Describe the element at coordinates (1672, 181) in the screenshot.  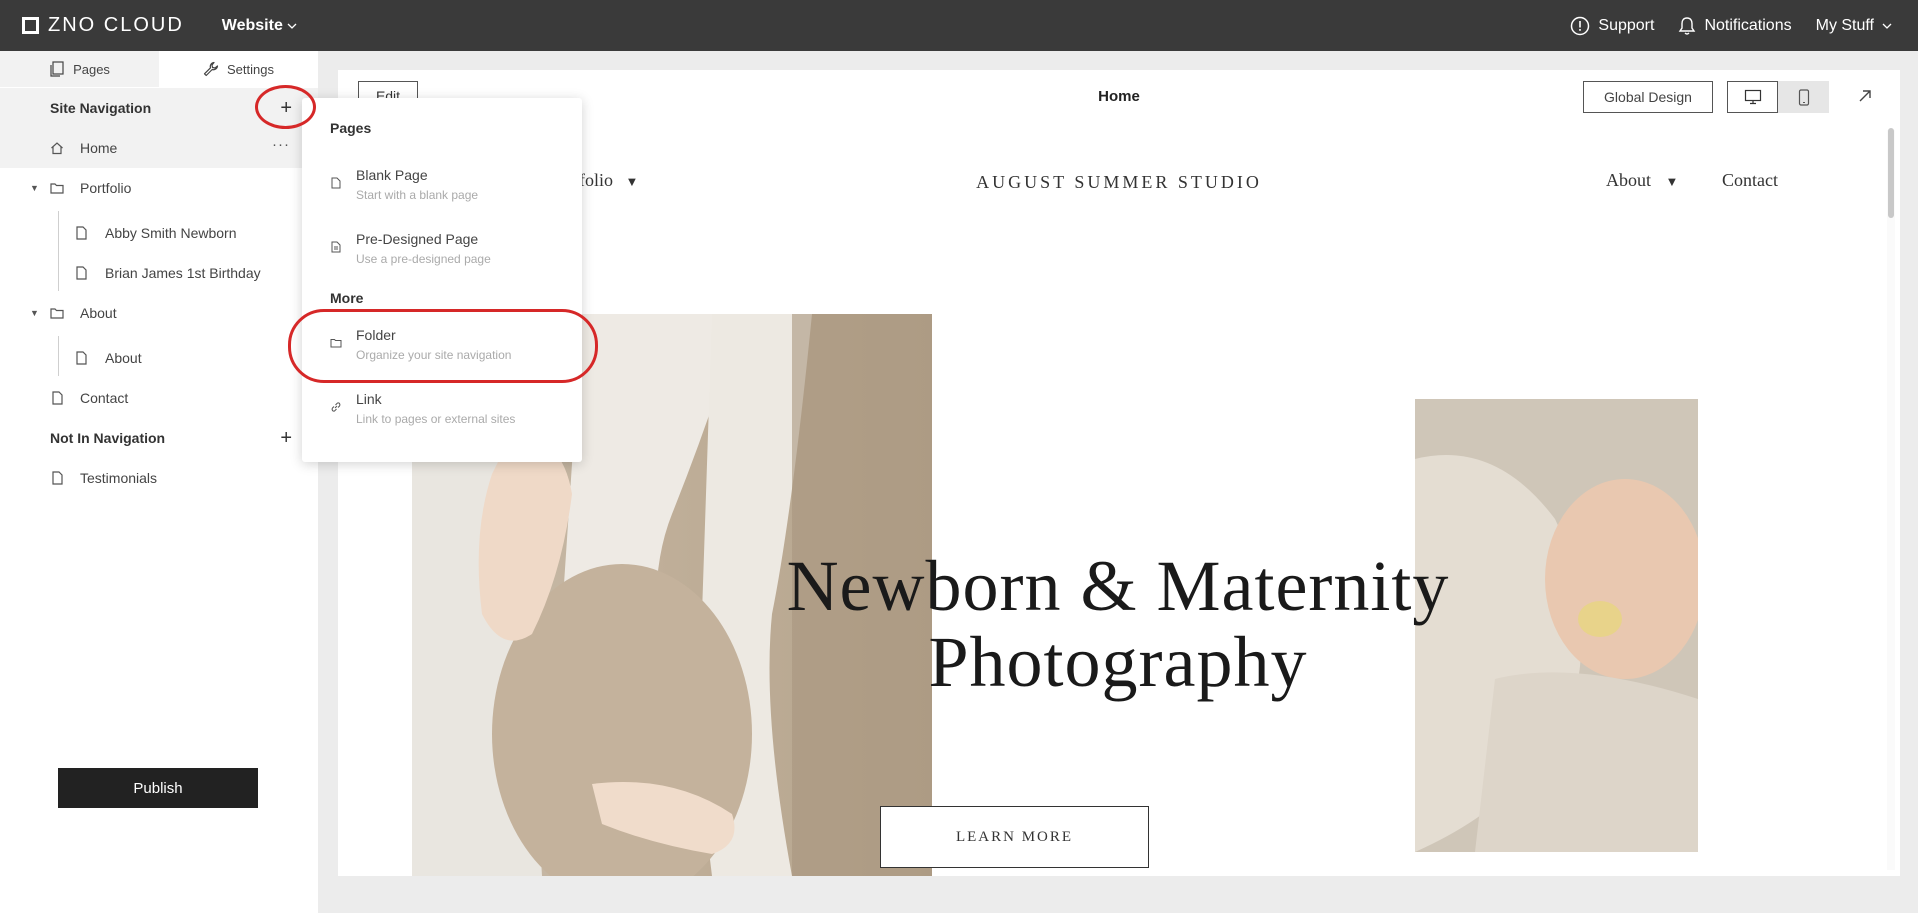
I see `dropdown-triangle-icon: ▼` at that location.